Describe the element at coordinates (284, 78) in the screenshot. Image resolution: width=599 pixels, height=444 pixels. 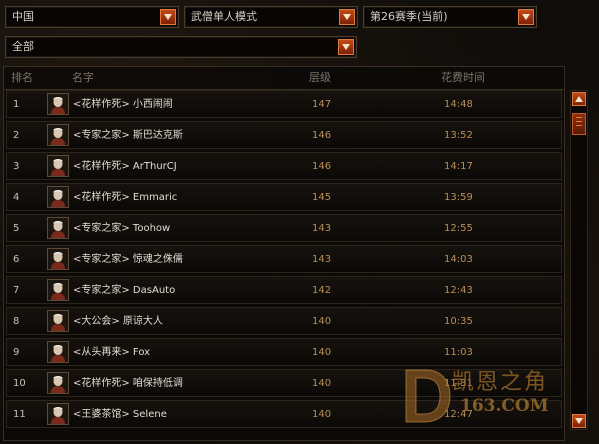
I see `table-header: 排名 名字 层级 花费时间` at that location.